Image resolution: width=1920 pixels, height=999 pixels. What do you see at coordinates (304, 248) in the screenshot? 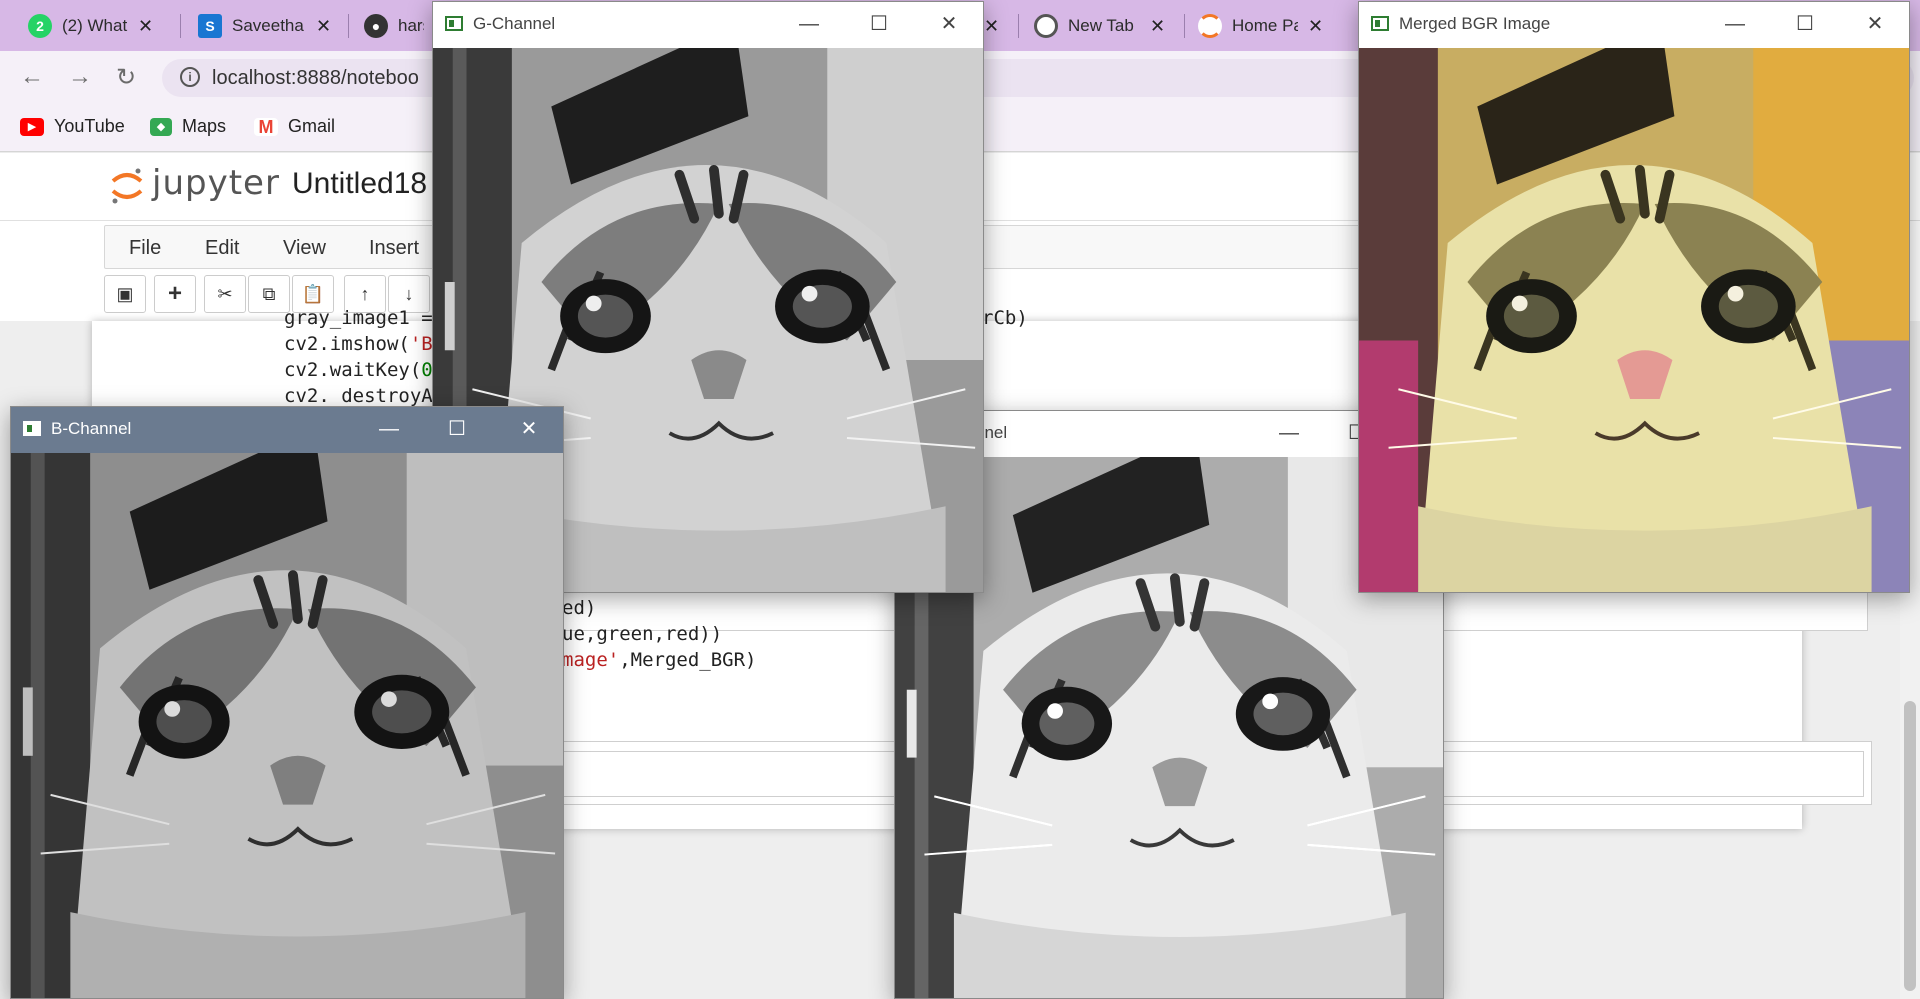
I see `menu-view: View` at bounding box center [304, 248].